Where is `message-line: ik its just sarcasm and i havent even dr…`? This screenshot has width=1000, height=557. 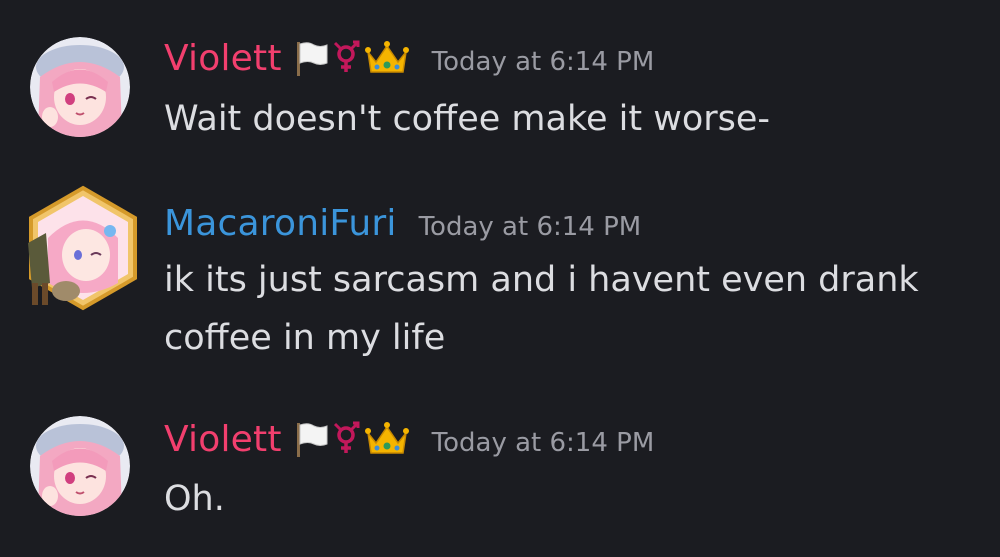
message-line: ik its just sarcasm and i havent even dr… is located at coordinates (541, 280).